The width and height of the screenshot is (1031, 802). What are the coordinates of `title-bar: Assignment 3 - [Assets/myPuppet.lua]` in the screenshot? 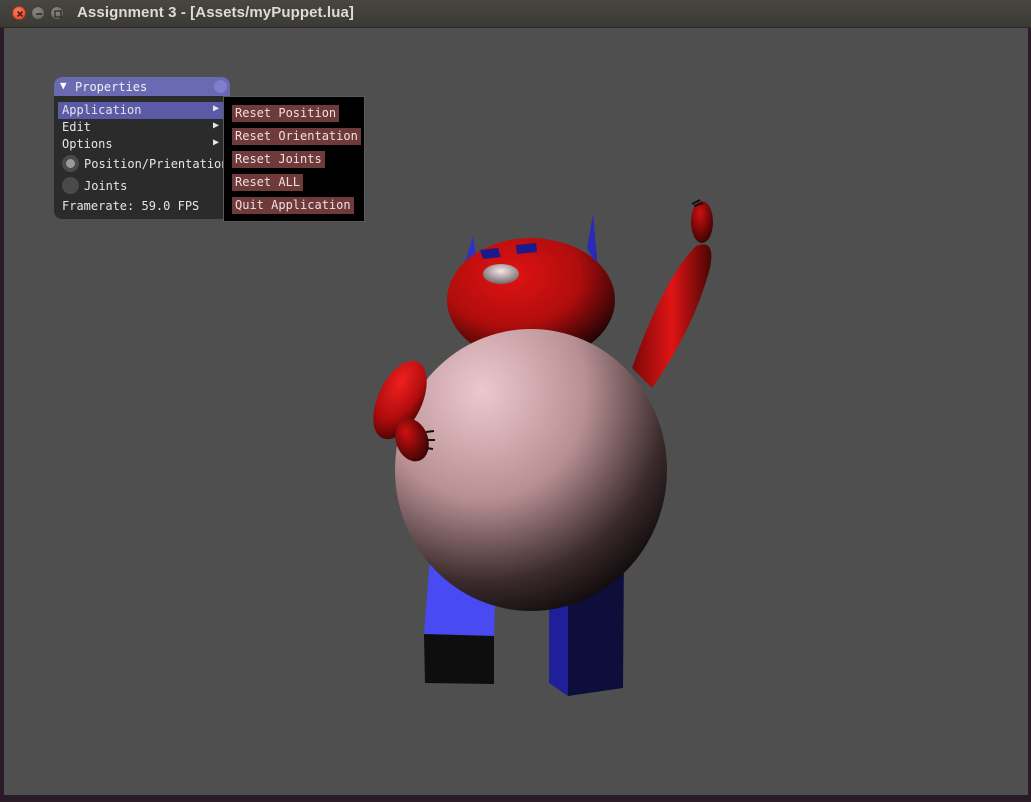 It's located at (515, 14).